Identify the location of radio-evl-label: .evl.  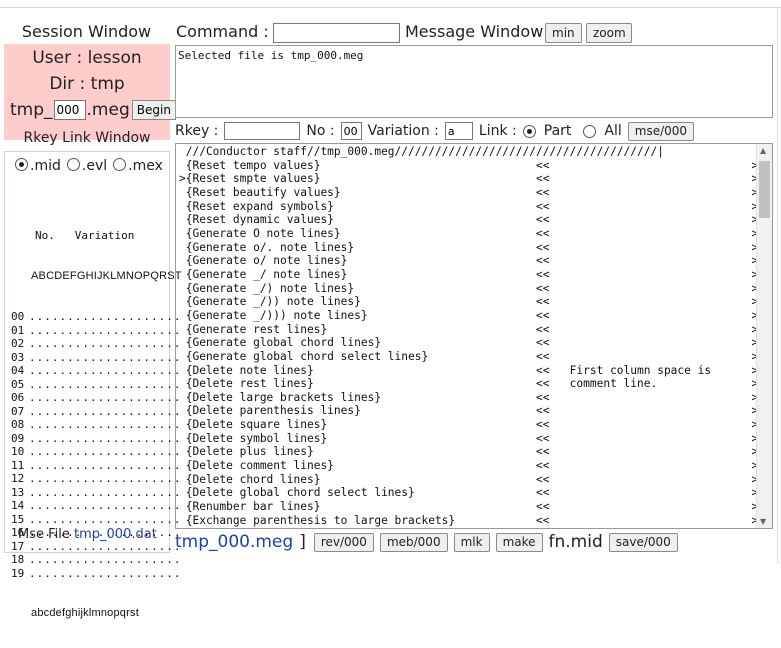
(94, 166).